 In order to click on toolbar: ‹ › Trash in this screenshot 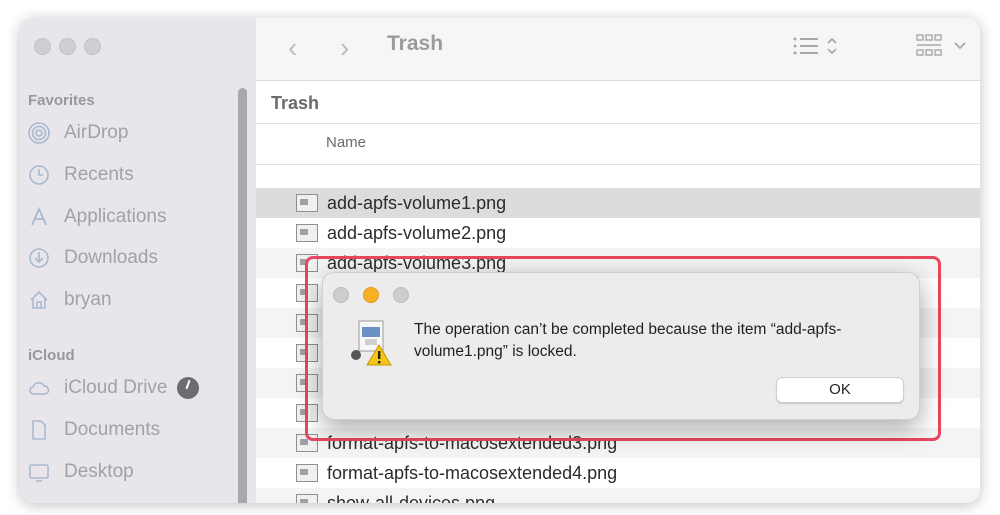, I will do `click(618, 49)`.